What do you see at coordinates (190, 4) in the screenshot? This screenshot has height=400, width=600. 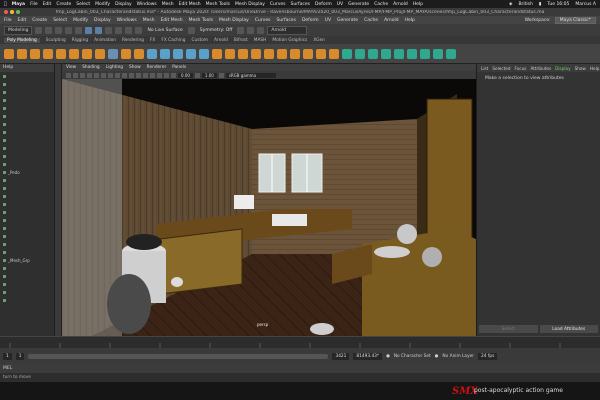 I see `menu-edit-mesh: Edit Mesh` at bounding box center [190, 4].